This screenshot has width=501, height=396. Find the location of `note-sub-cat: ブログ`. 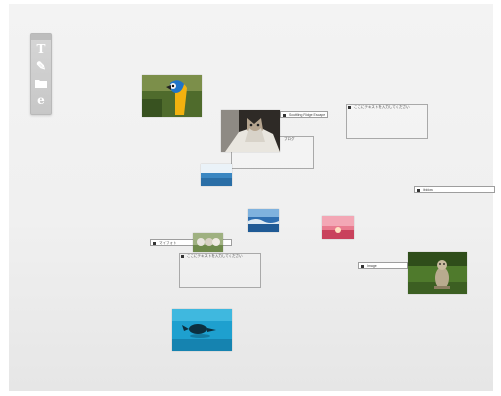

note-sub-cat: ブログ is located at coordinates (289, 139).